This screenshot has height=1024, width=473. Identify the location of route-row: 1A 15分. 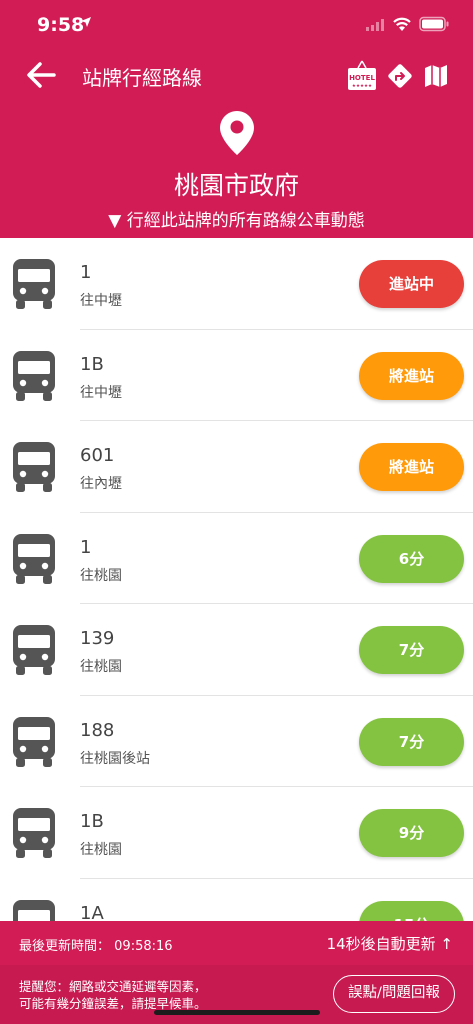
(236, 900).